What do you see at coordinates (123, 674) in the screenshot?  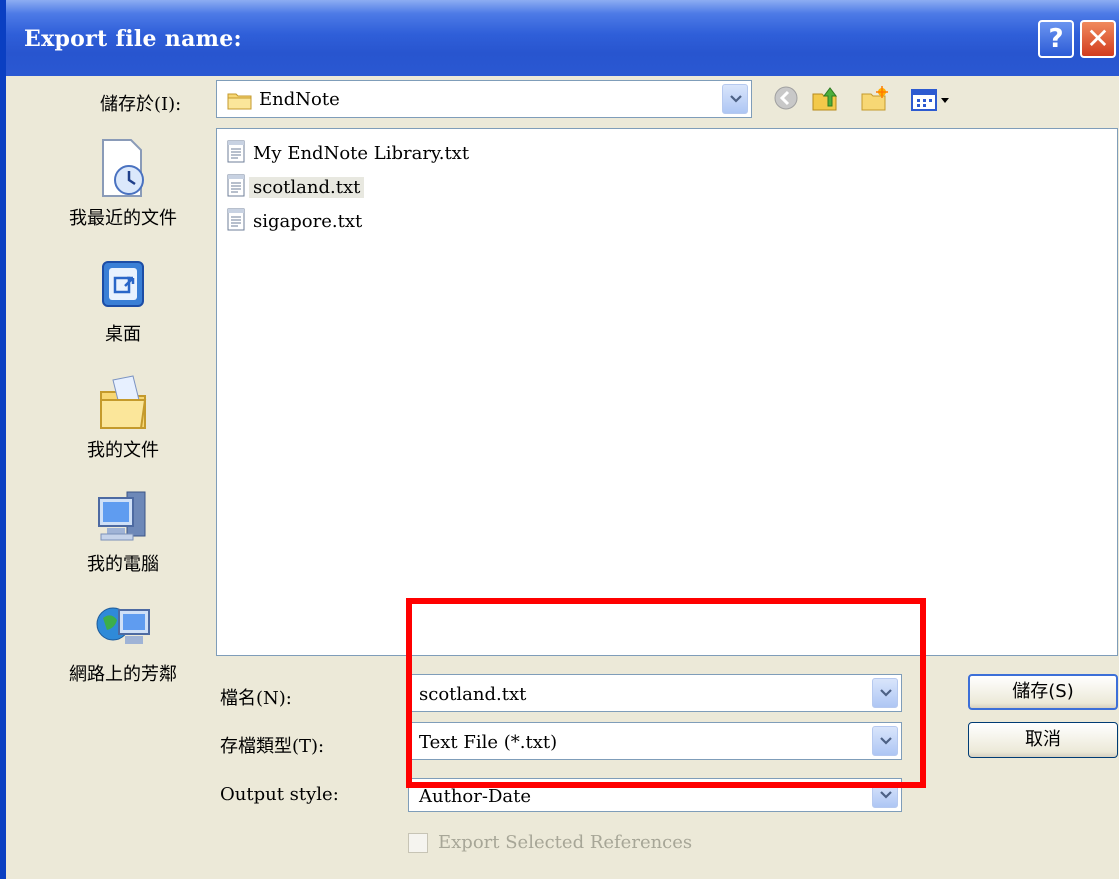 I see `place-label: 網路上的芳鄰` at bounding box center [123, 674].